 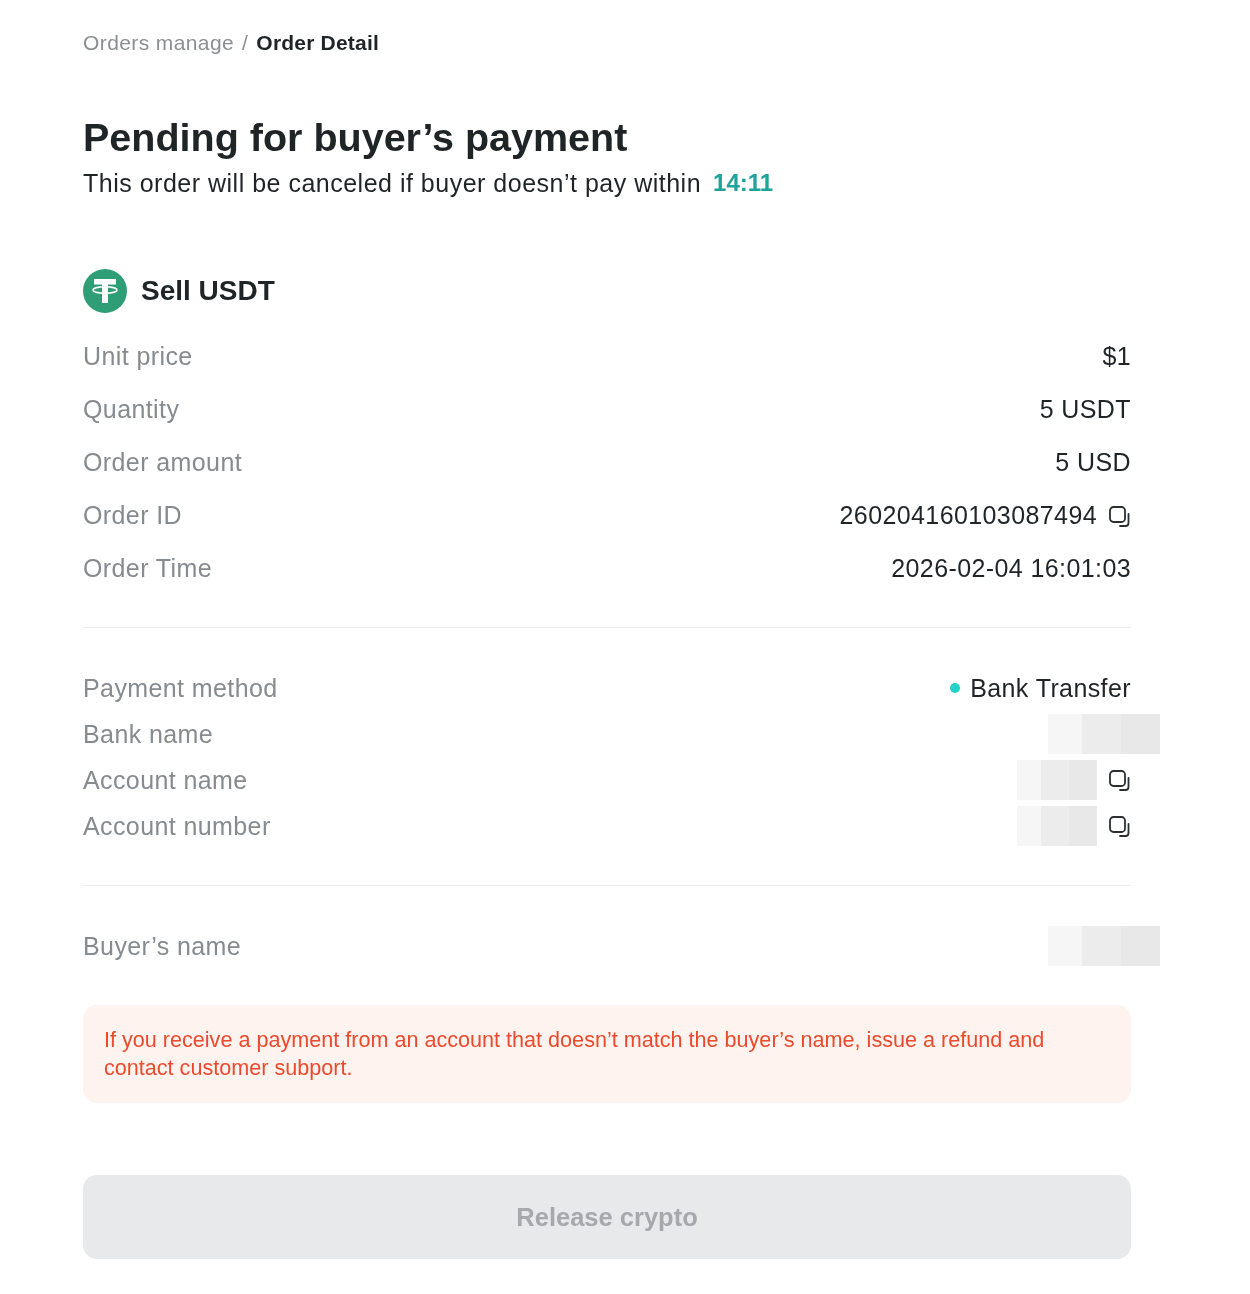 What do you see at coordinates (148, 568) in the screenshot?
I see `row-label: Order Time` at bounding box center [148, 568].